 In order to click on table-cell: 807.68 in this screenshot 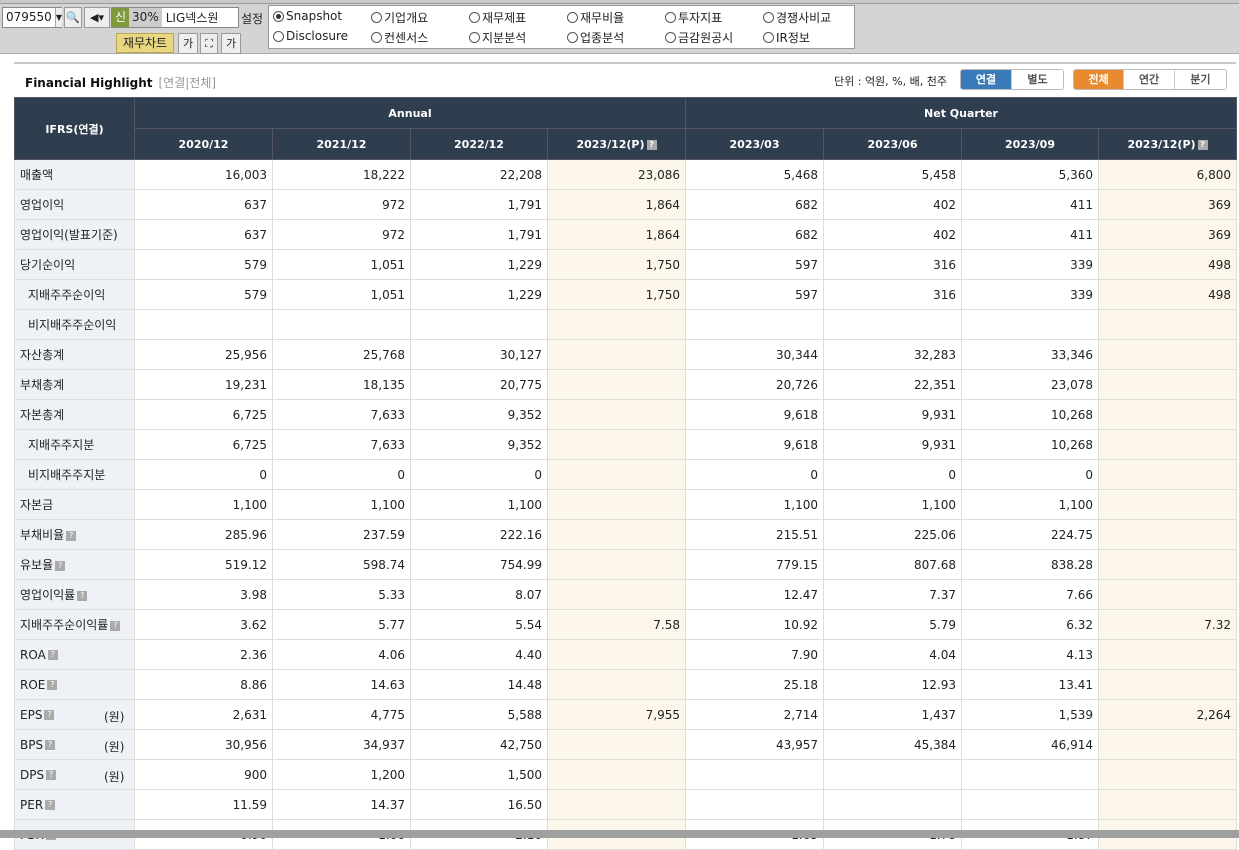, I will do `click(893, 564)`.